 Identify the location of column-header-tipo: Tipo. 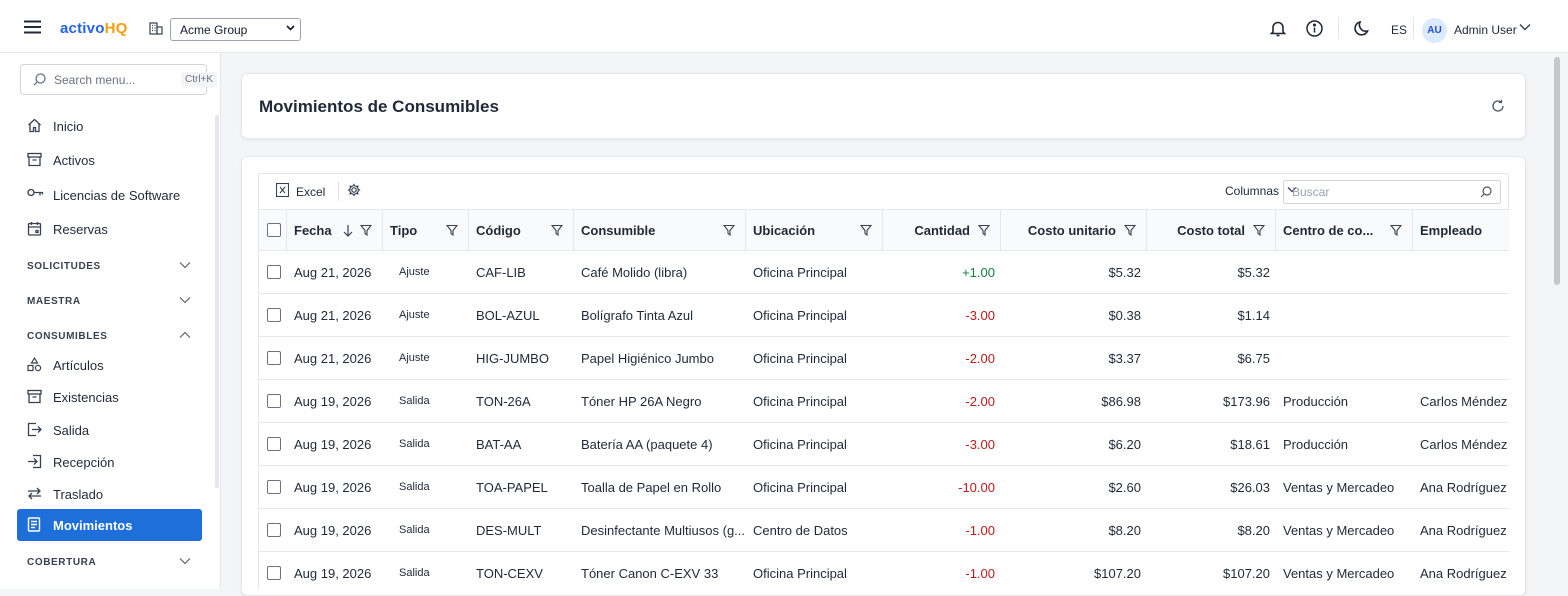
(426, 230).